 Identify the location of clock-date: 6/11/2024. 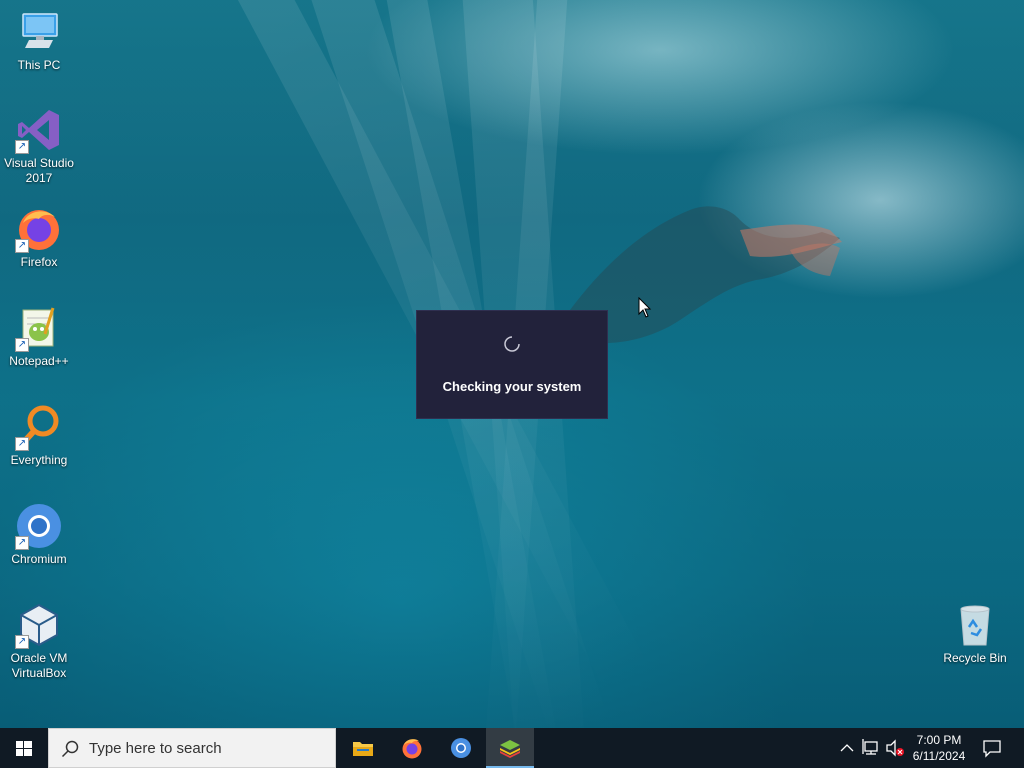
(939, 756).